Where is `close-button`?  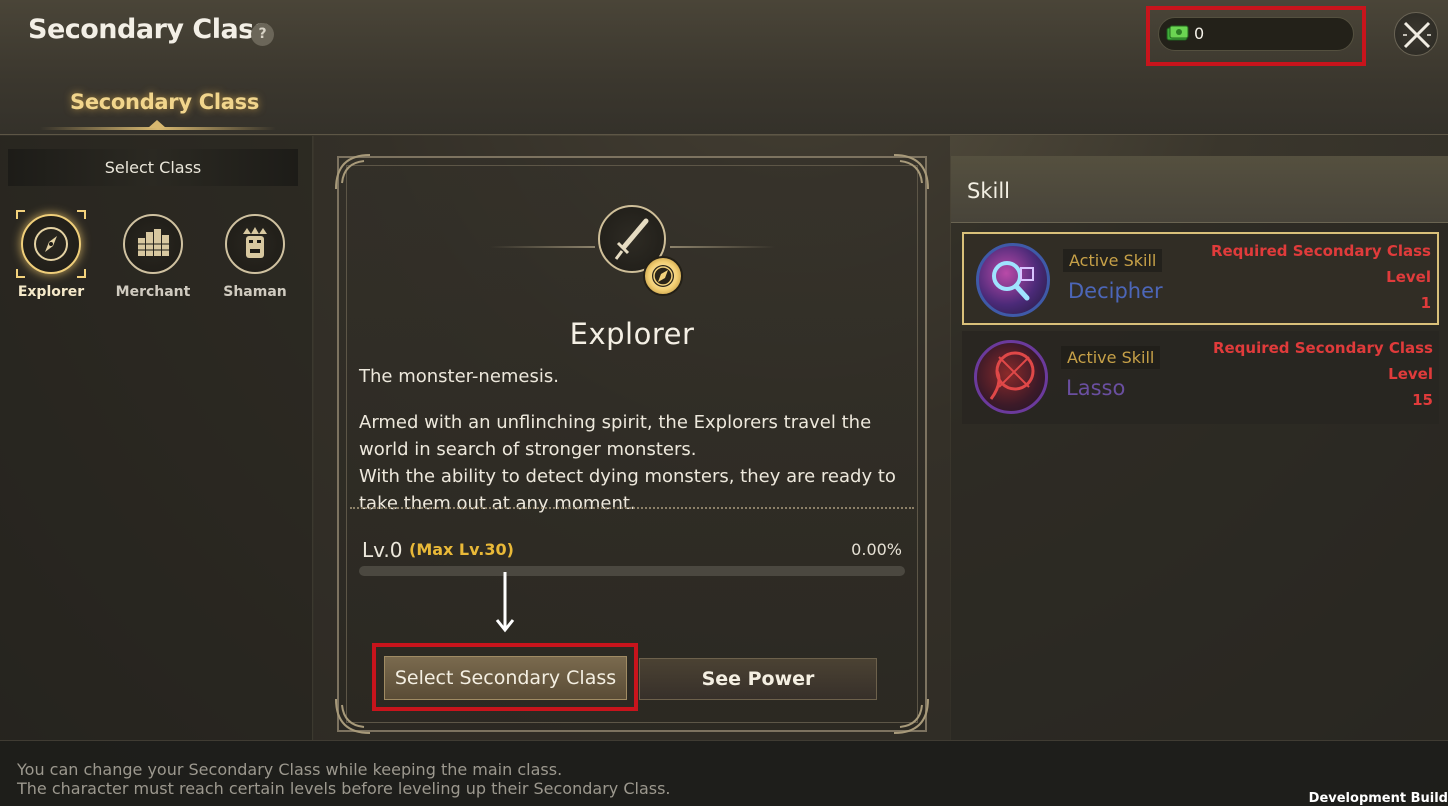 close-button is located at coordinates (1416, 34).